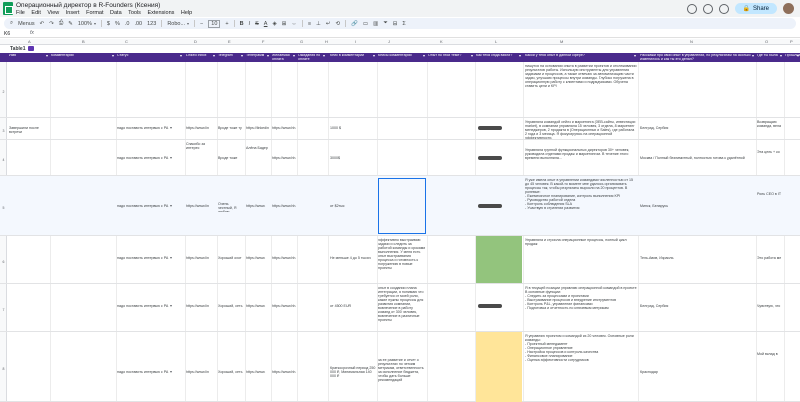 The image size is (800, 402). Describe the element at coordinates (127, 24) in the screenshot. I see `decrease-decimal-button: .0` at that location.